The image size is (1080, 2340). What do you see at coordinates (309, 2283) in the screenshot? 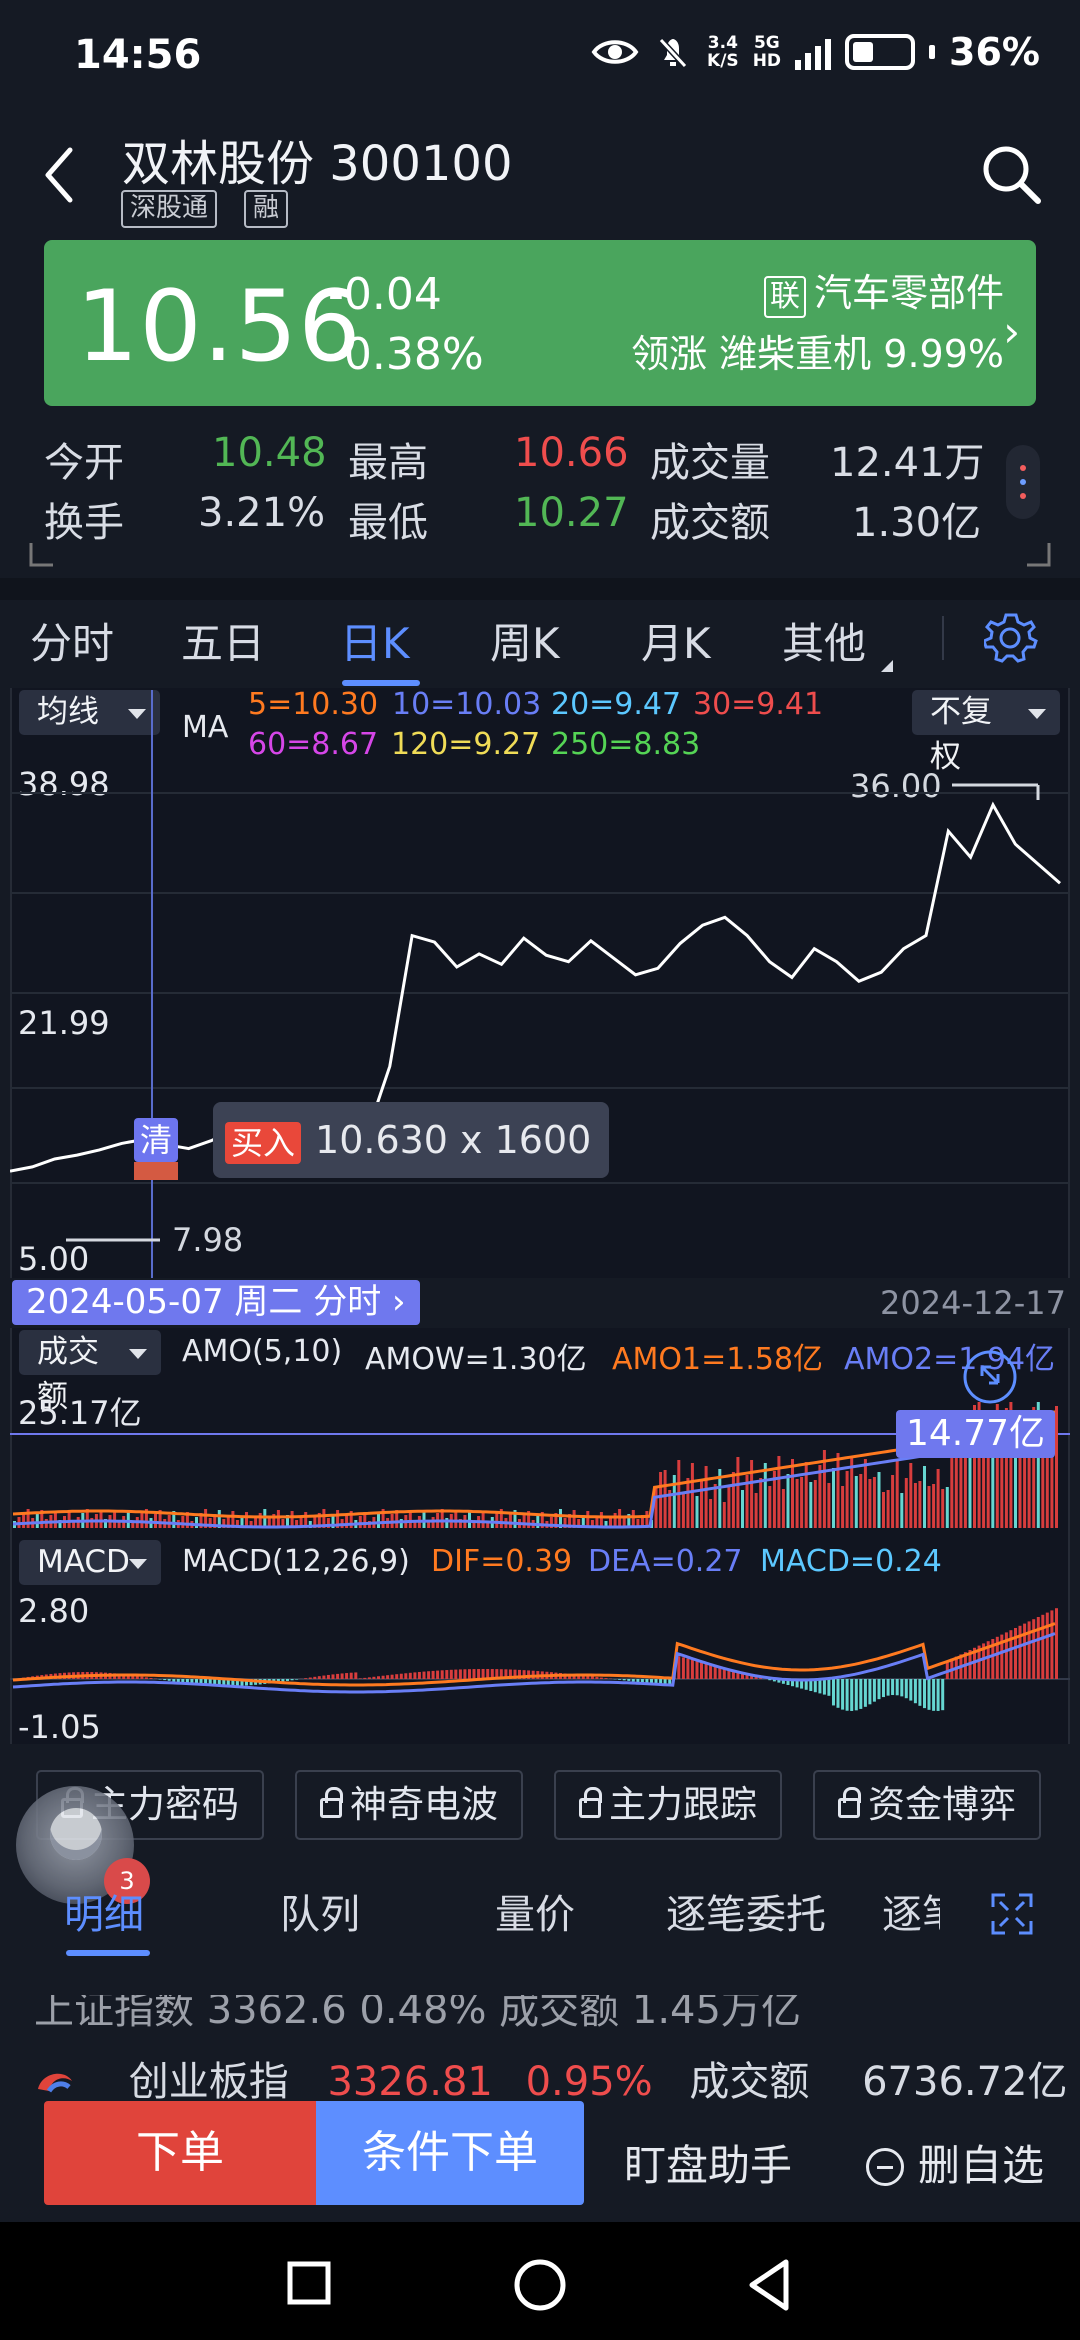
I see `recent-apps-icon` at bounding box center [309, 2283].